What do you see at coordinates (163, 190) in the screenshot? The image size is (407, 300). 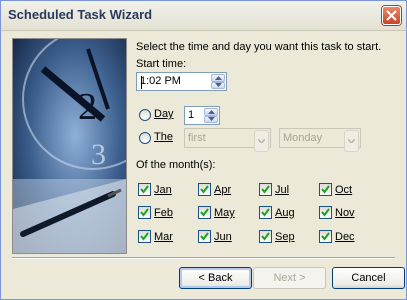 I see `month-label: Jan` at bounding box center [163, 190].